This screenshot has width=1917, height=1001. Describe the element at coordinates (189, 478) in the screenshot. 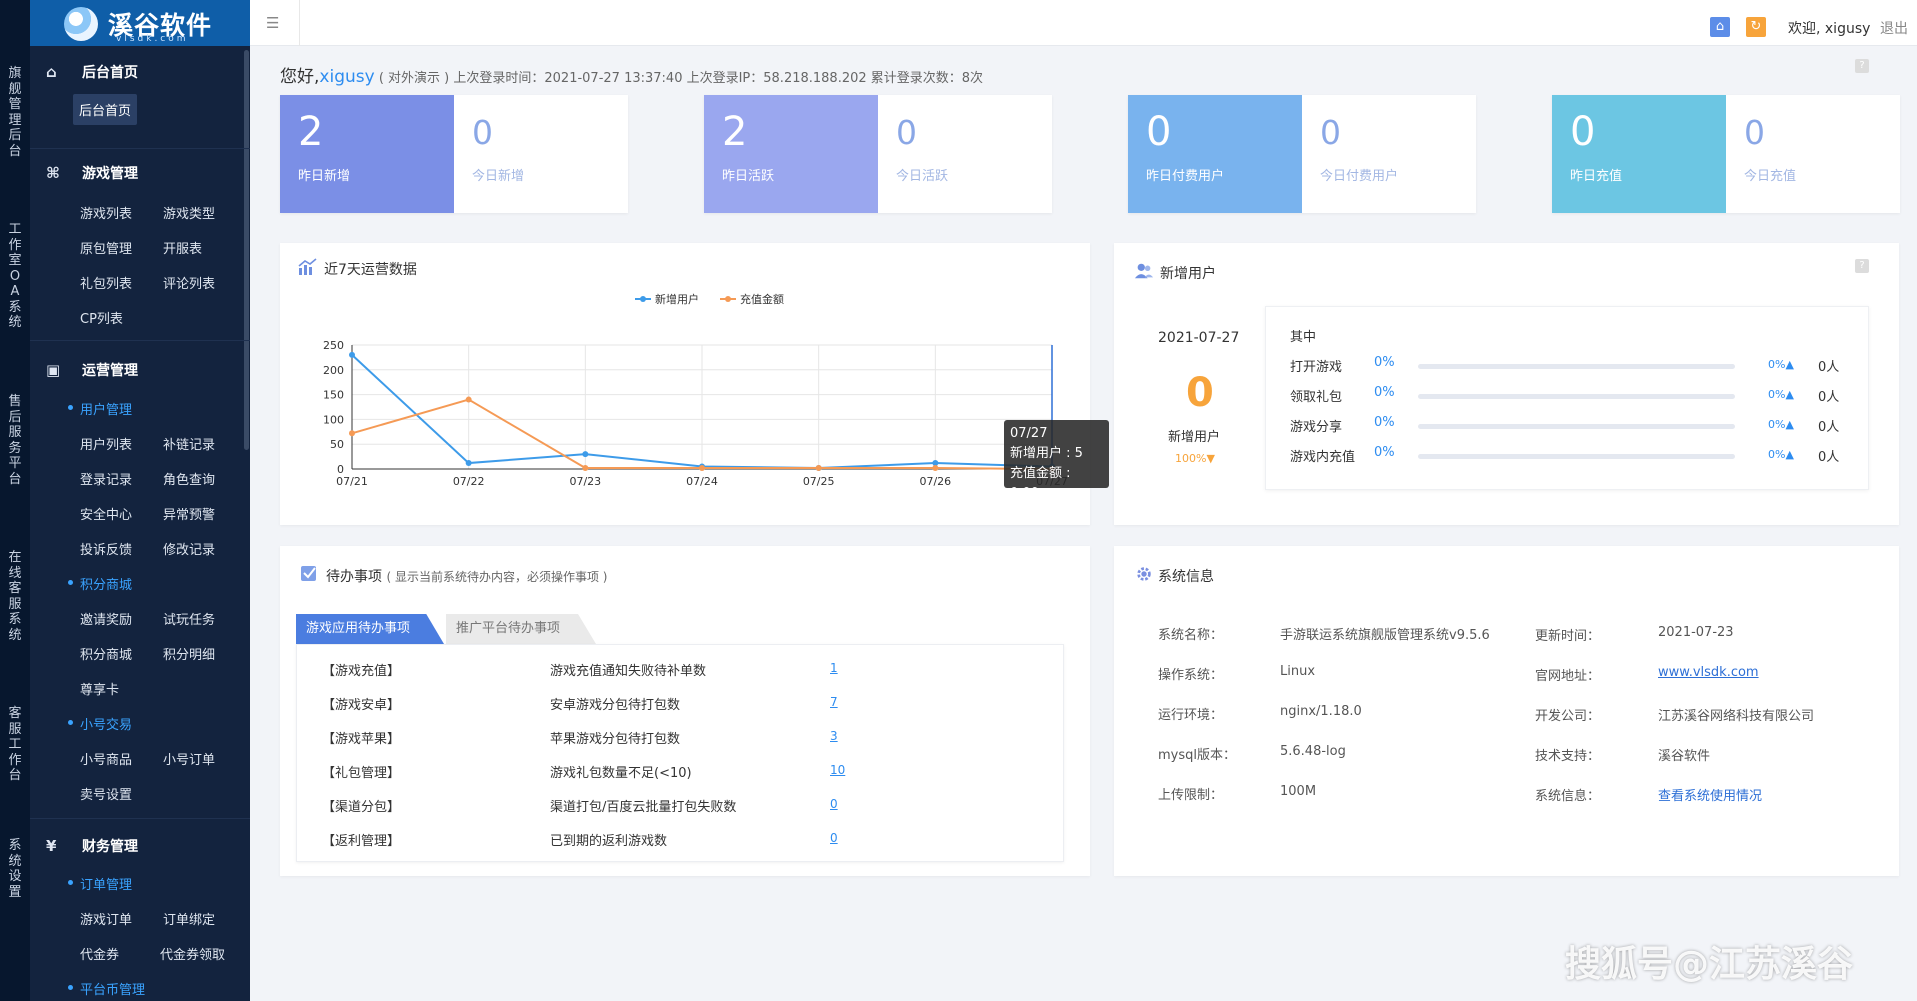

I see `sidebar-item-role-query: 角色查询` at that location.